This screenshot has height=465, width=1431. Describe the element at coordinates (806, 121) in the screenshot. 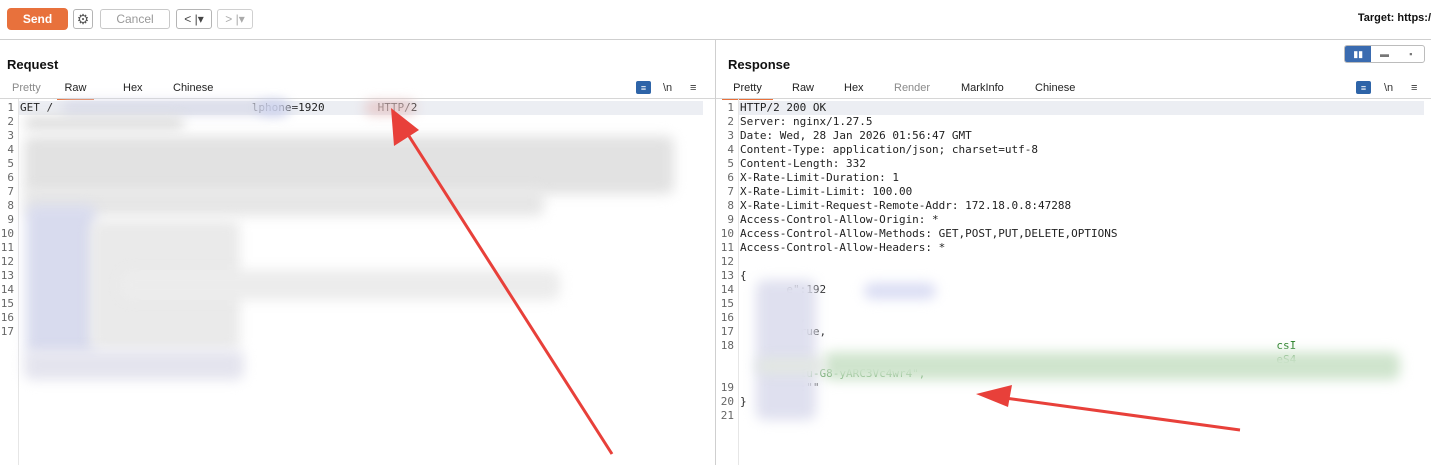

I see `line-text: Server: nginx/1.27.5` at that location.